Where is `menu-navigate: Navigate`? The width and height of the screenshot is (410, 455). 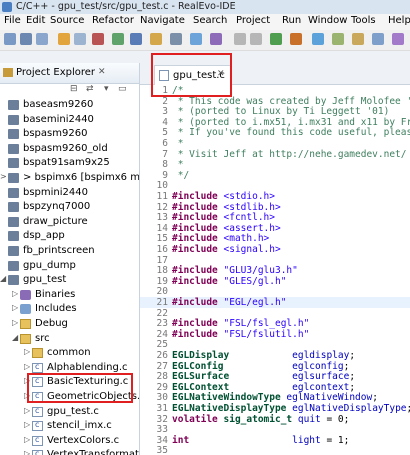 menu-navigate: Navigate is located at coordinates (162, 20).